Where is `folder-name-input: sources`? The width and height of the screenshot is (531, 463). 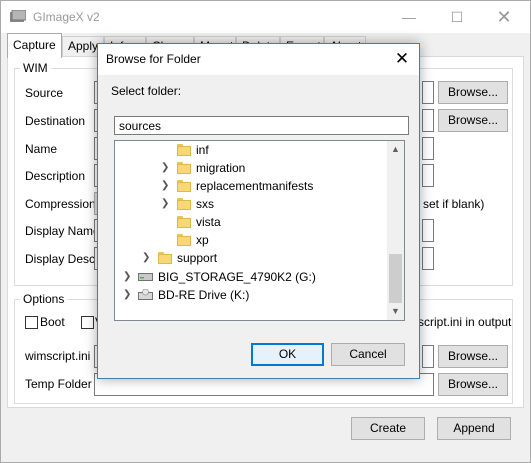
folder-name-input: sources is located at coordinates (261, 125).